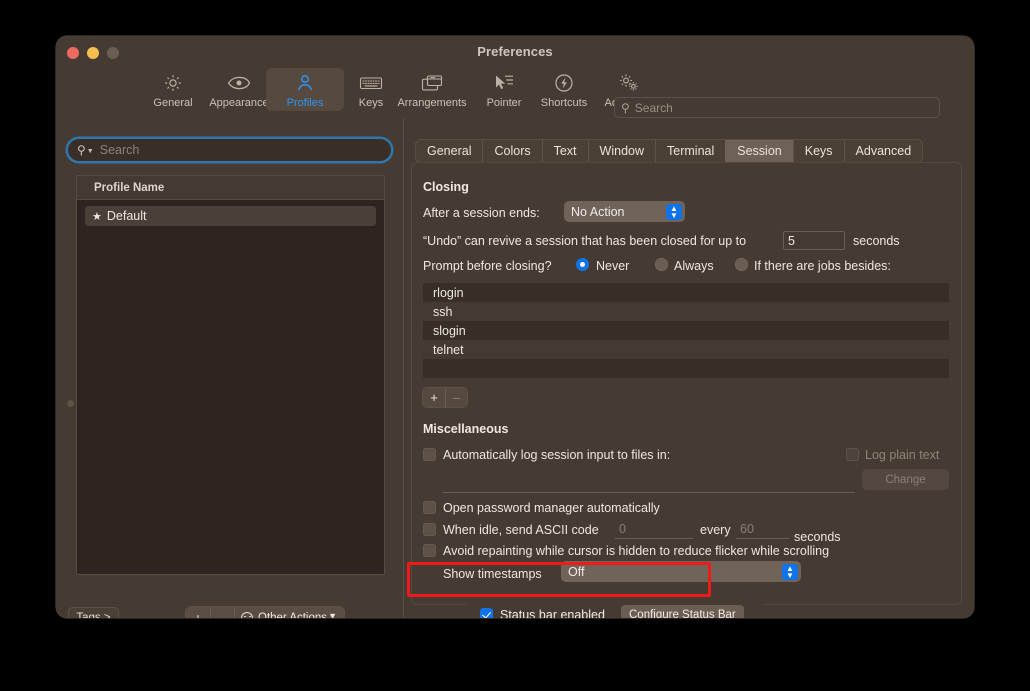 The width and height of the screenshot is (1030, 691). I want to click on show-timestamps-label: Show timestamps, so click(492, 574).